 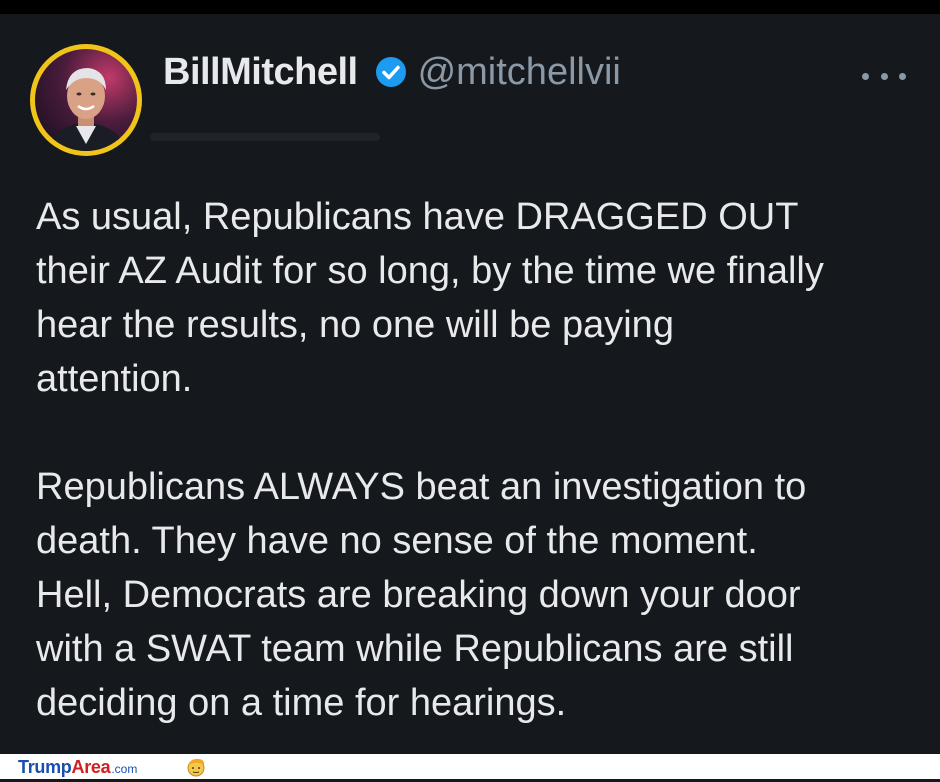 I want to click on more-horizontal-icon, so click(x=884, y=76).